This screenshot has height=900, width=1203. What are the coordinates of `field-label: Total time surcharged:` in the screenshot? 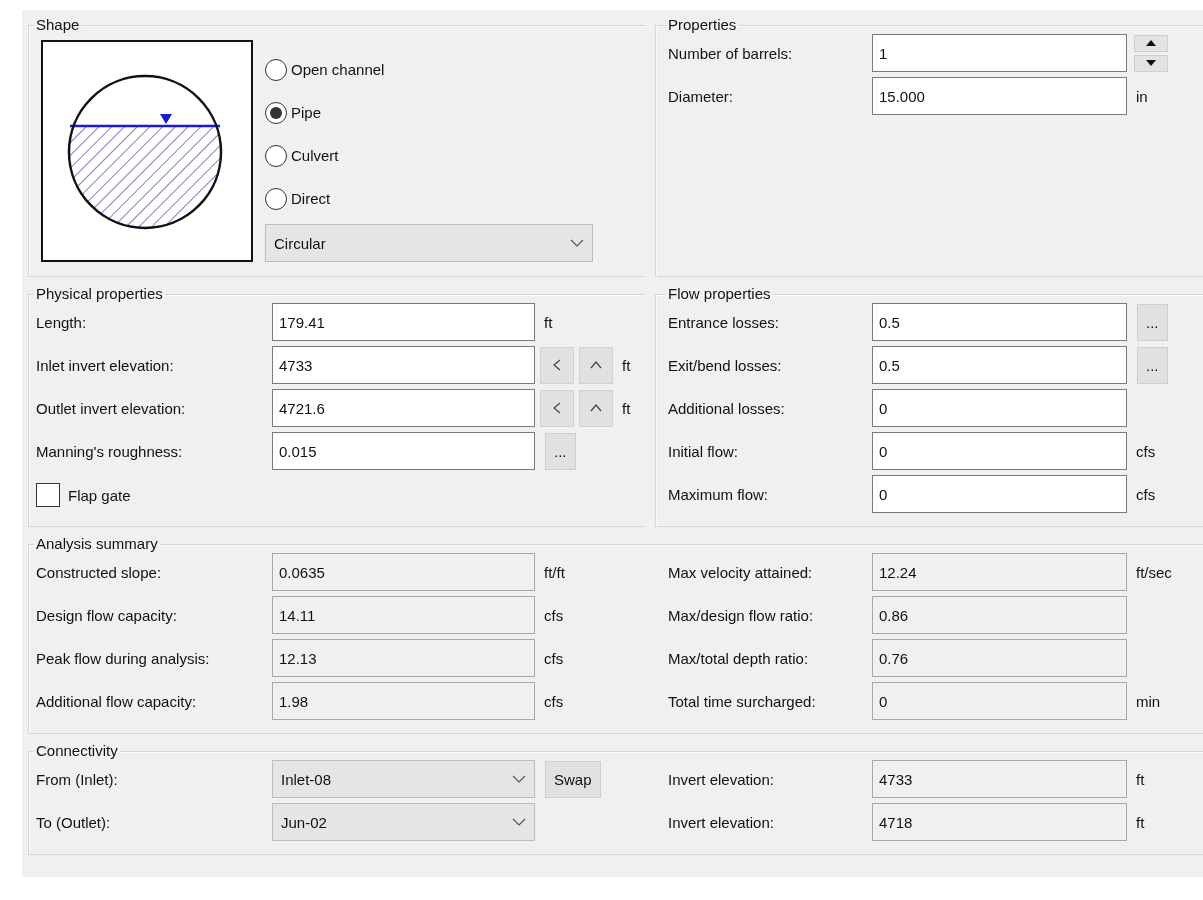 It's located at (742, 701).